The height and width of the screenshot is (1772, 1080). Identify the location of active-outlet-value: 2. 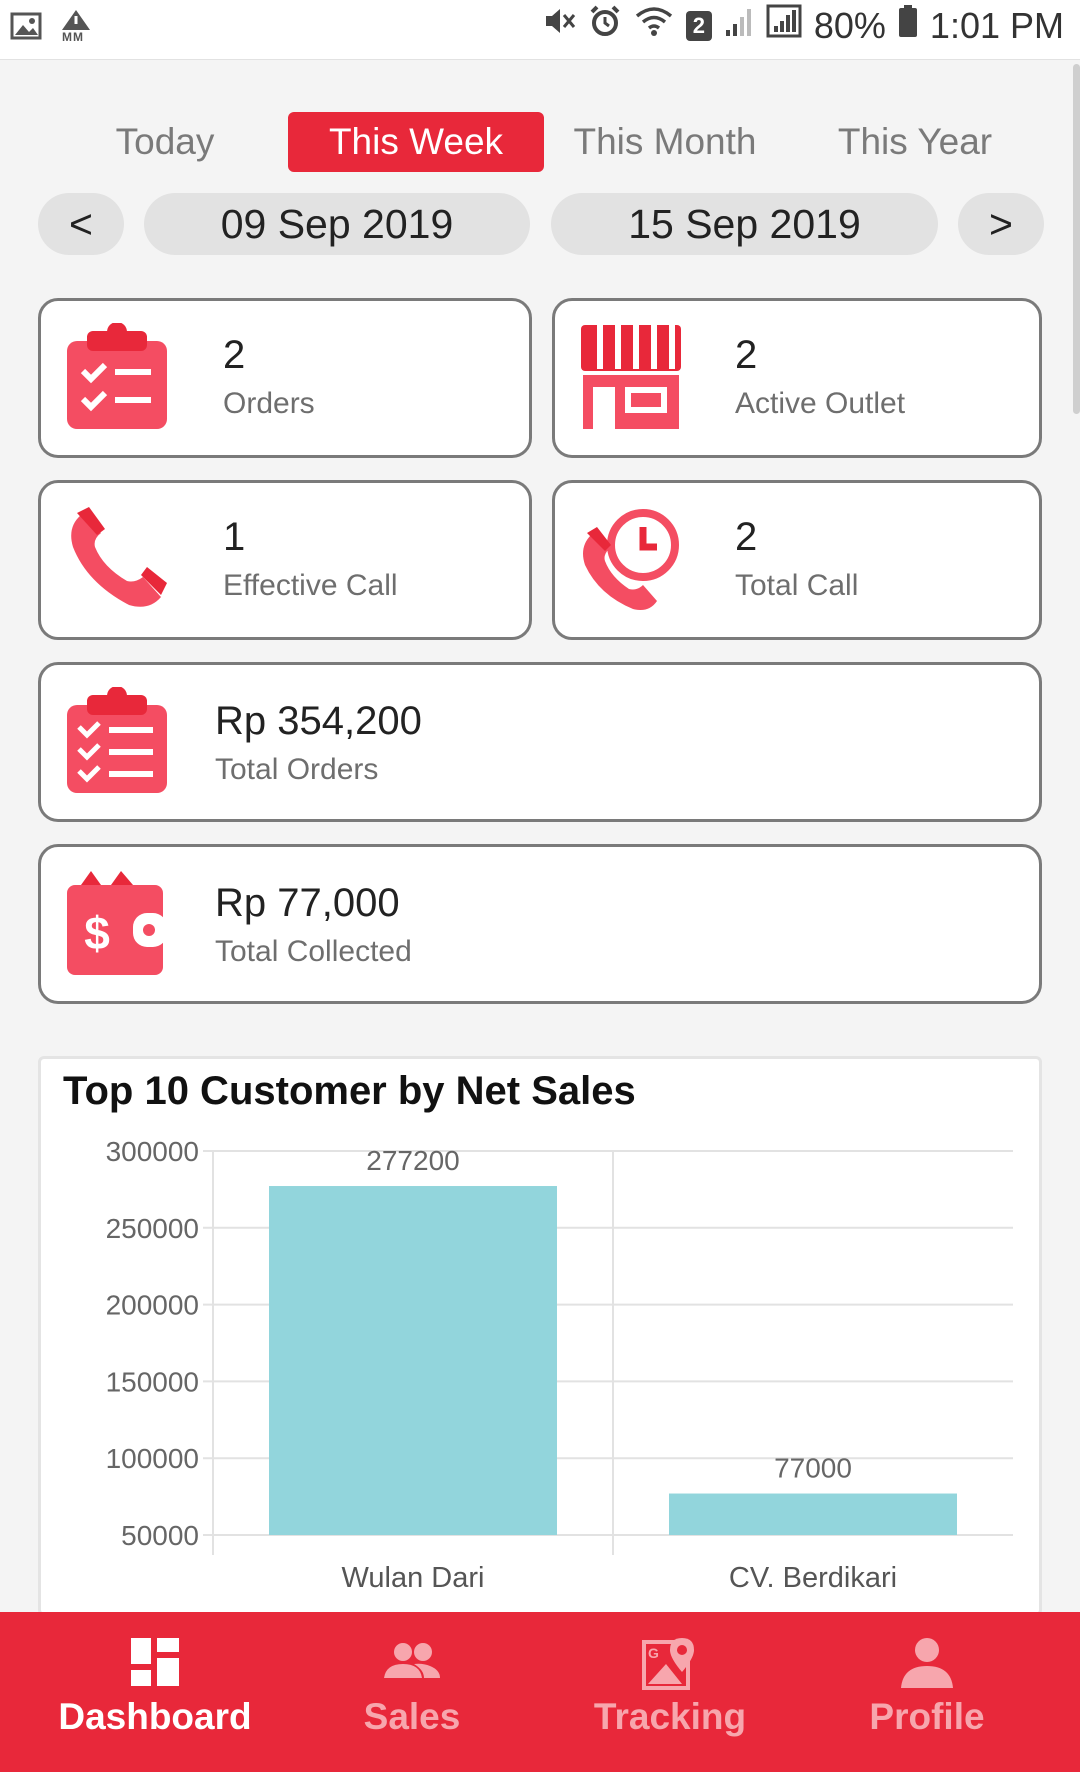
(746, 355).